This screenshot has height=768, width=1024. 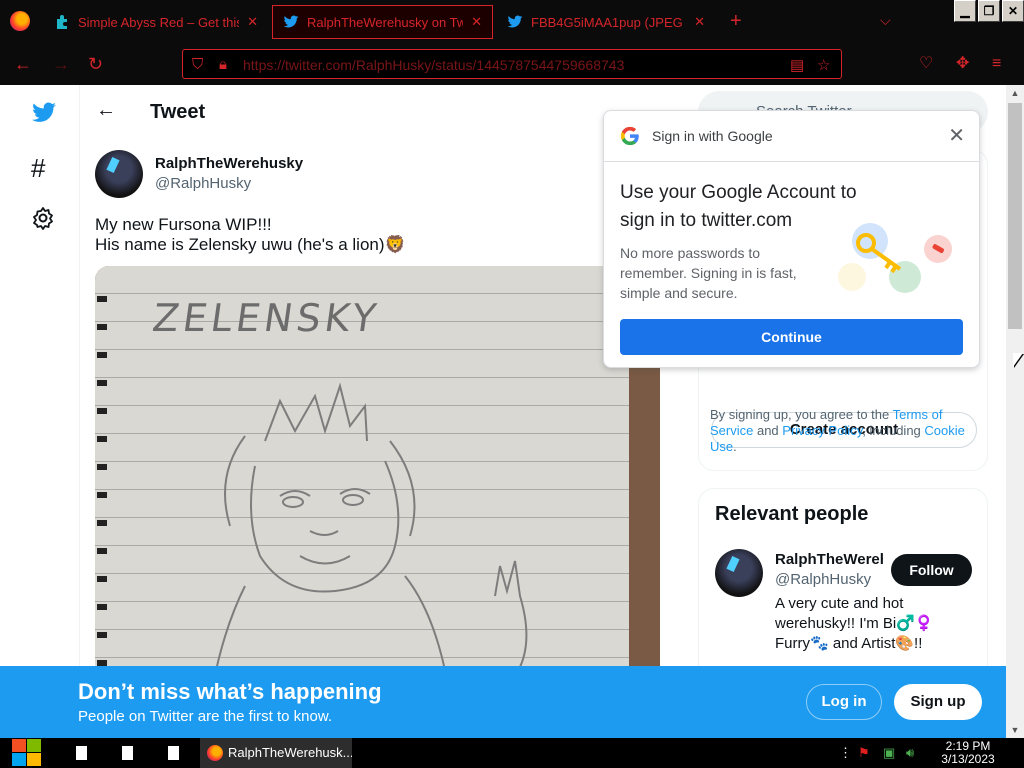 I want to click on tab-title: RalphTheWerehusky on Twitter, so click(x=385, y=22).